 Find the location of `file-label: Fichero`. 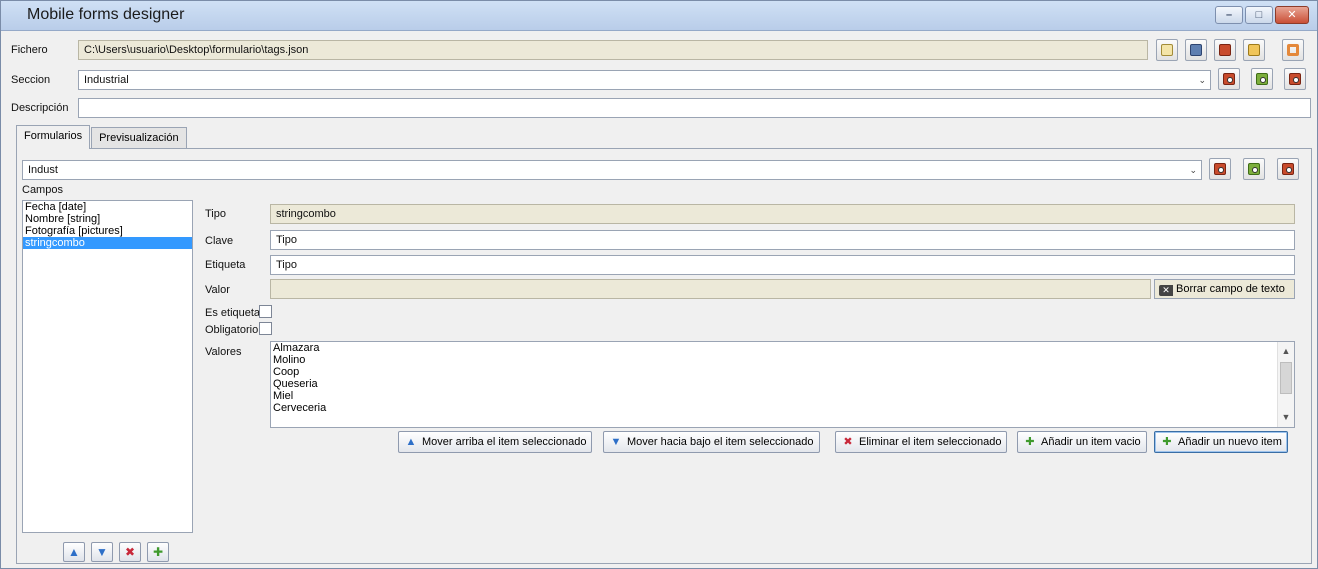

file-label: Fichero is located at coordinates (29, 50).